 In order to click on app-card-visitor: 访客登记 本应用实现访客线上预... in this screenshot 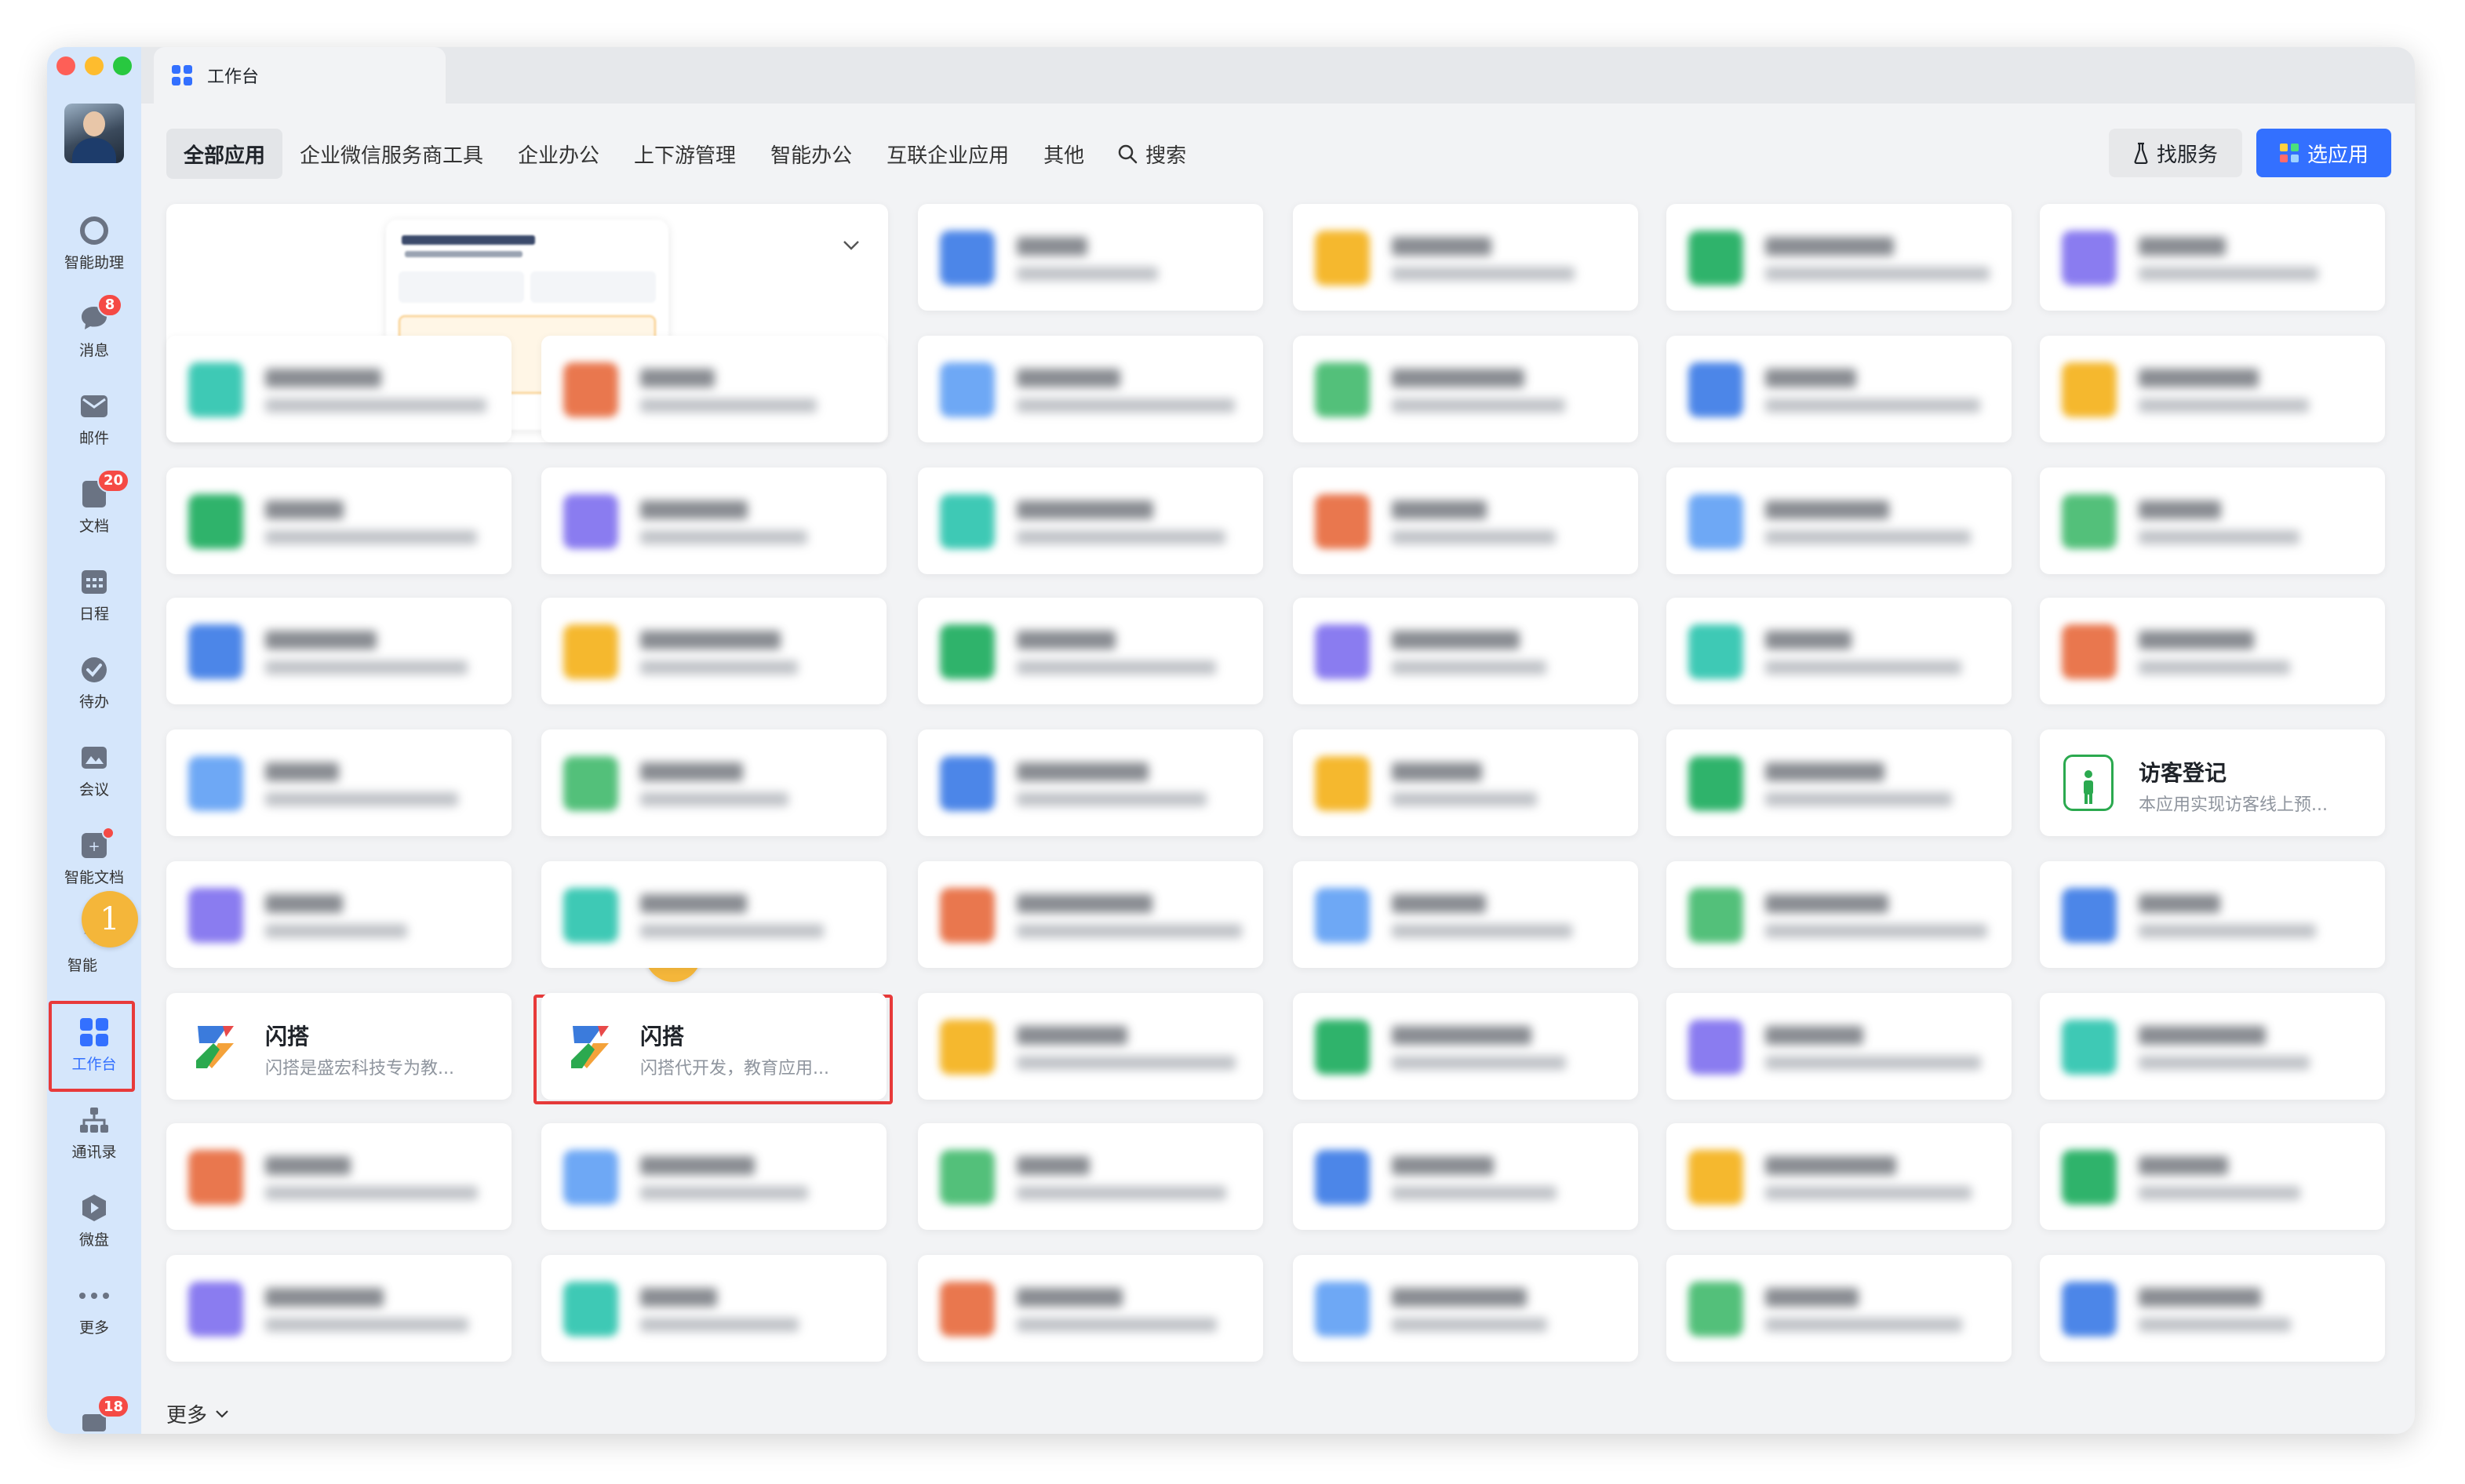, I will do `click(2213, 782)`.